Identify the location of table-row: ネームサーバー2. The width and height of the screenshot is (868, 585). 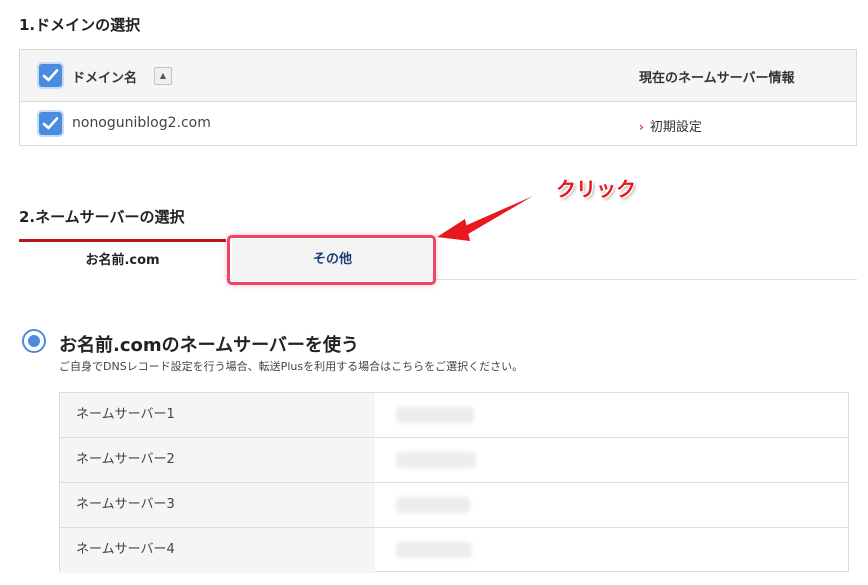
(454, 460).